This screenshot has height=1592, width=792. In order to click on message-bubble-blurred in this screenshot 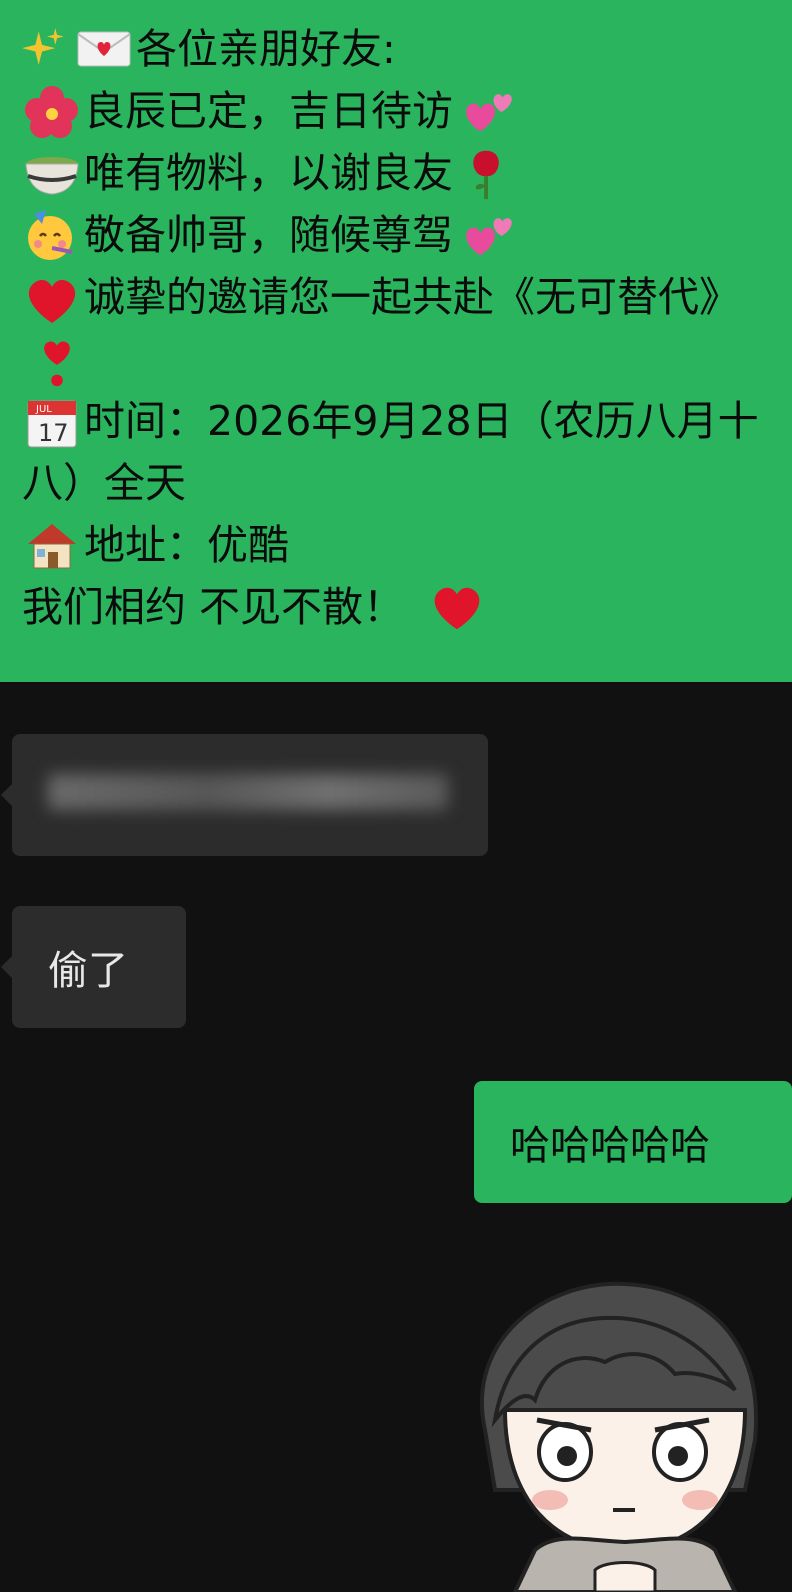, I will do `click(244, 795)`.